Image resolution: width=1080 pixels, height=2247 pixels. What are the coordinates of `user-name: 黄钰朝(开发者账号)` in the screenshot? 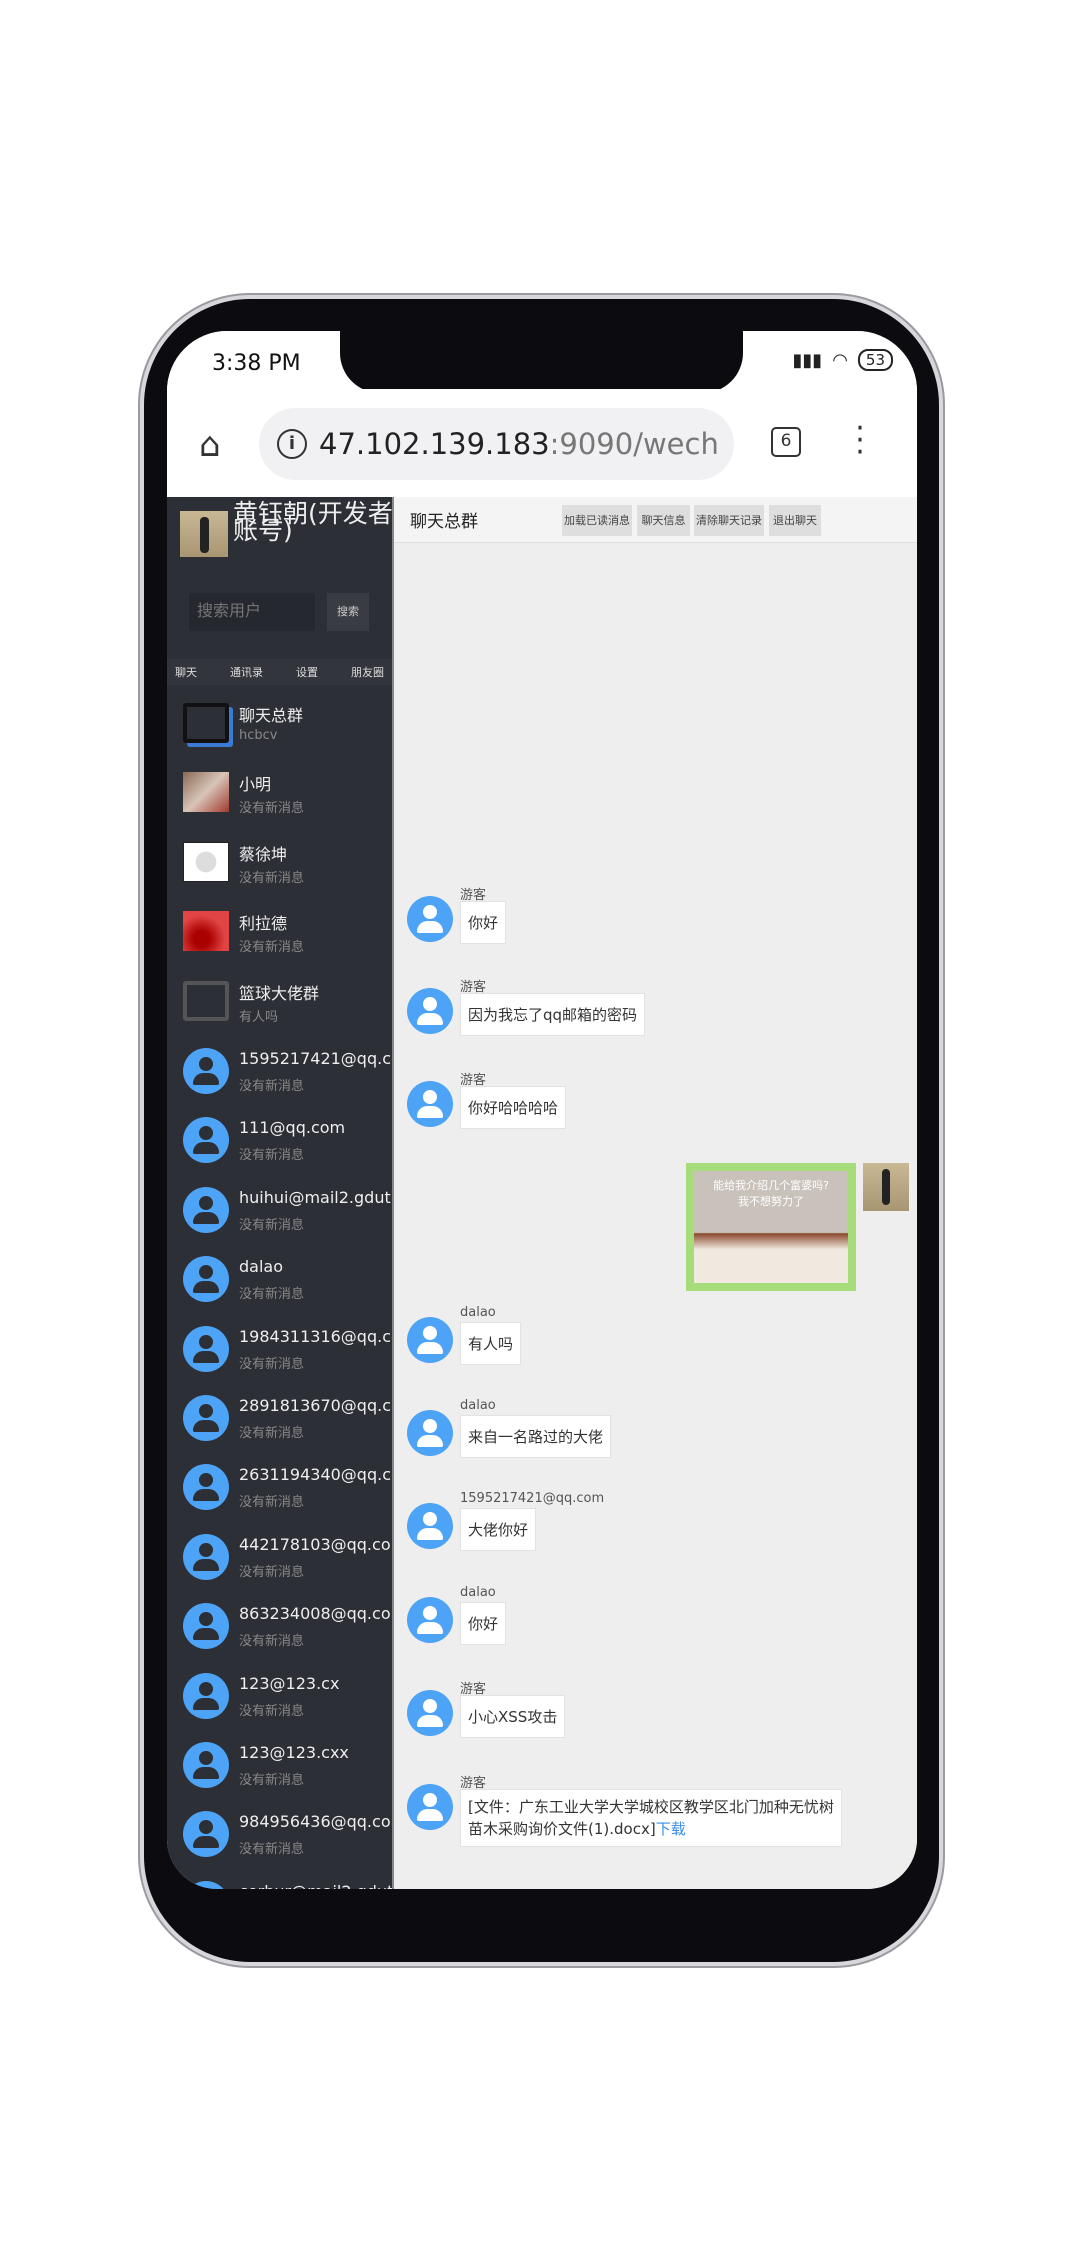 It's located at (312, 522).